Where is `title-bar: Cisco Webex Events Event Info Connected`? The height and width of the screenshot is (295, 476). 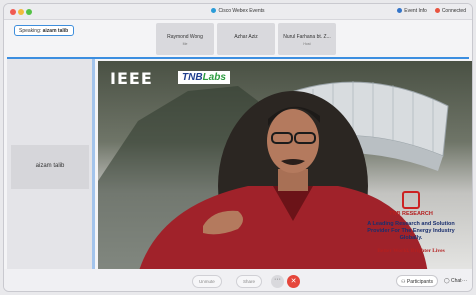
title-bar: Cisco Webex Events Event Info Connected is located at coordinates (238, 12).